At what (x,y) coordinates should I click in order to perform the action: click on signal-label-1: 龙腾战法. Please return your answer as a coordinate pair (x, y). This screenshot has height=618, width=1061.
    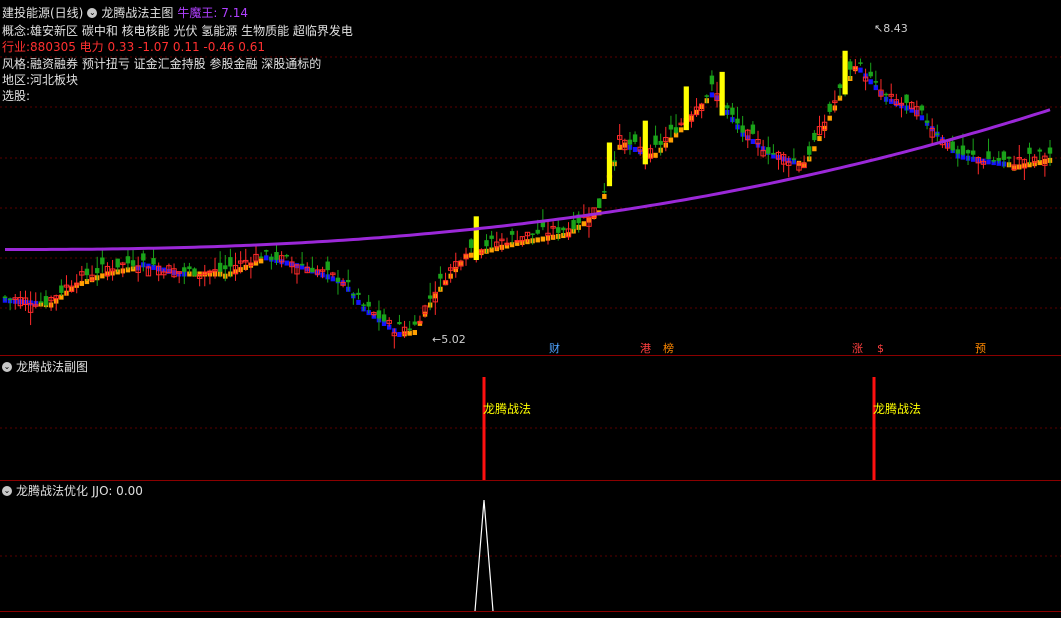
    Looking at the image, I should click on (507, 409).